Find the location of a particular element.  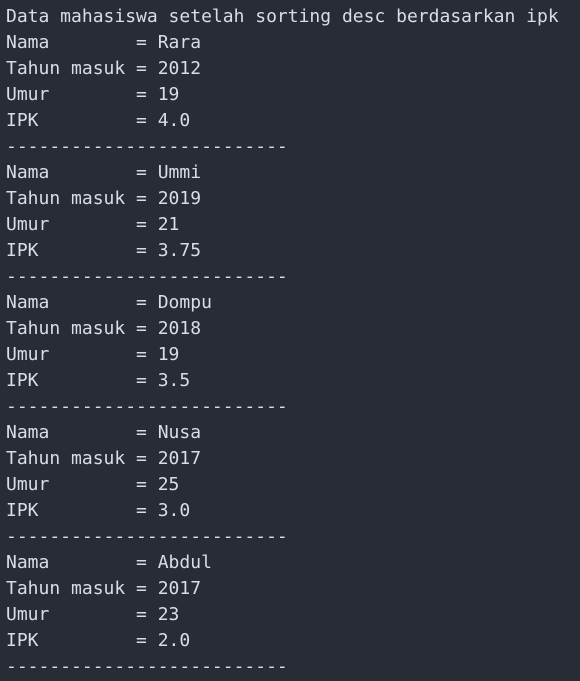

record-tahun-masuk: Tahun masuk = 2018 is located at coordinates (104, 328).